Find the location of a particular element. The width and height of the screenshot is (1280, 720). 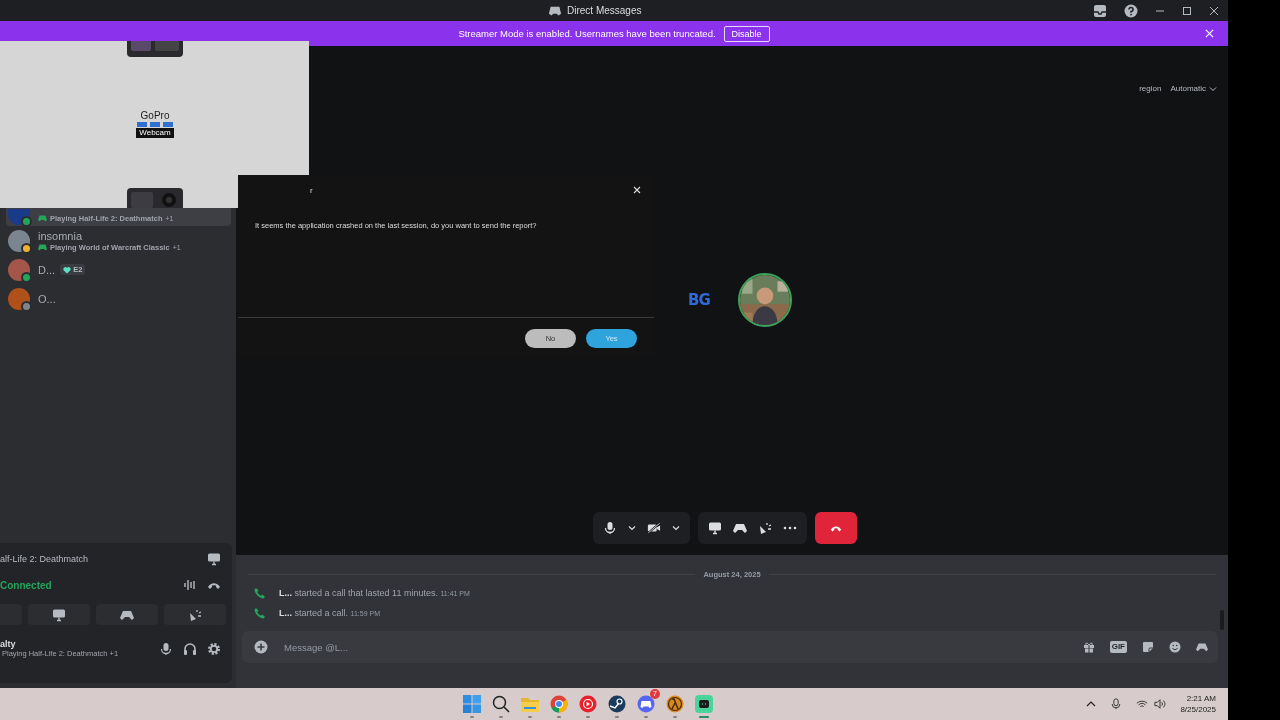

message-input: Message @L... GIF is located at coordinates (730, 647).